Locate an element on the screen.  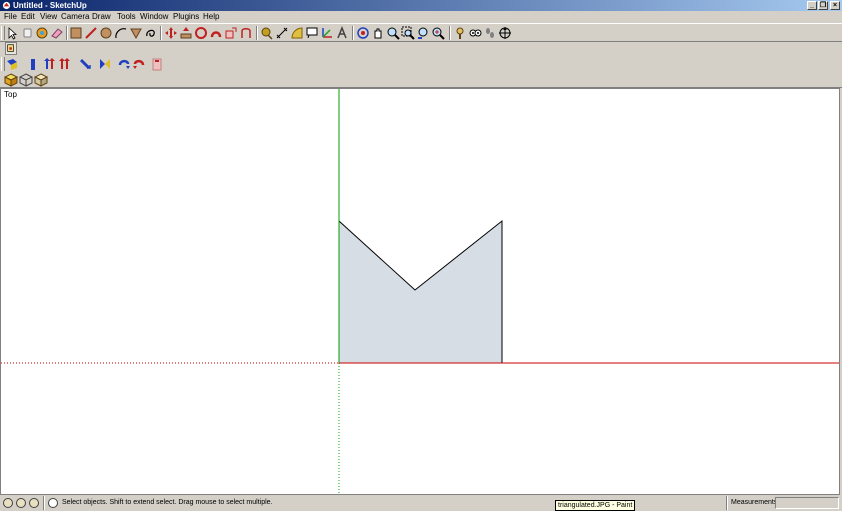
credits-icon is located at coordinates (21, 503).